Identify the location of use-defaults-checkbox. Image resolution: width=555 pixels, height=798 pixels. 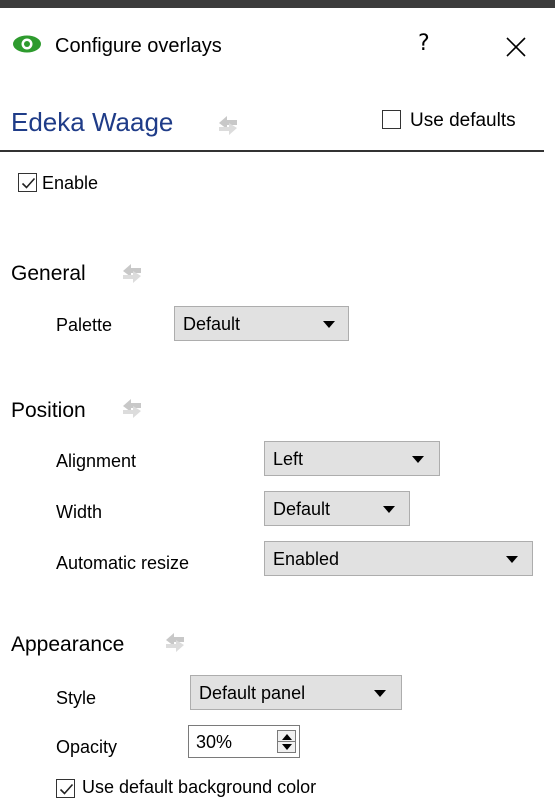
(391, 119).